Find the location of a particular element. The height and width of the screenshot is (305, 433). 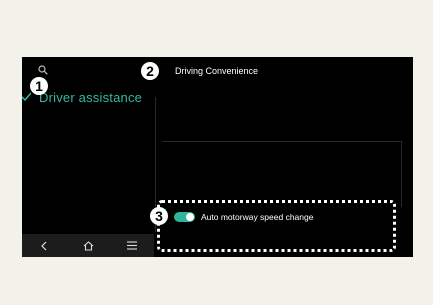

sidebar-item-driver-assistance: Driver assistance is located at coordinates (90, 97).